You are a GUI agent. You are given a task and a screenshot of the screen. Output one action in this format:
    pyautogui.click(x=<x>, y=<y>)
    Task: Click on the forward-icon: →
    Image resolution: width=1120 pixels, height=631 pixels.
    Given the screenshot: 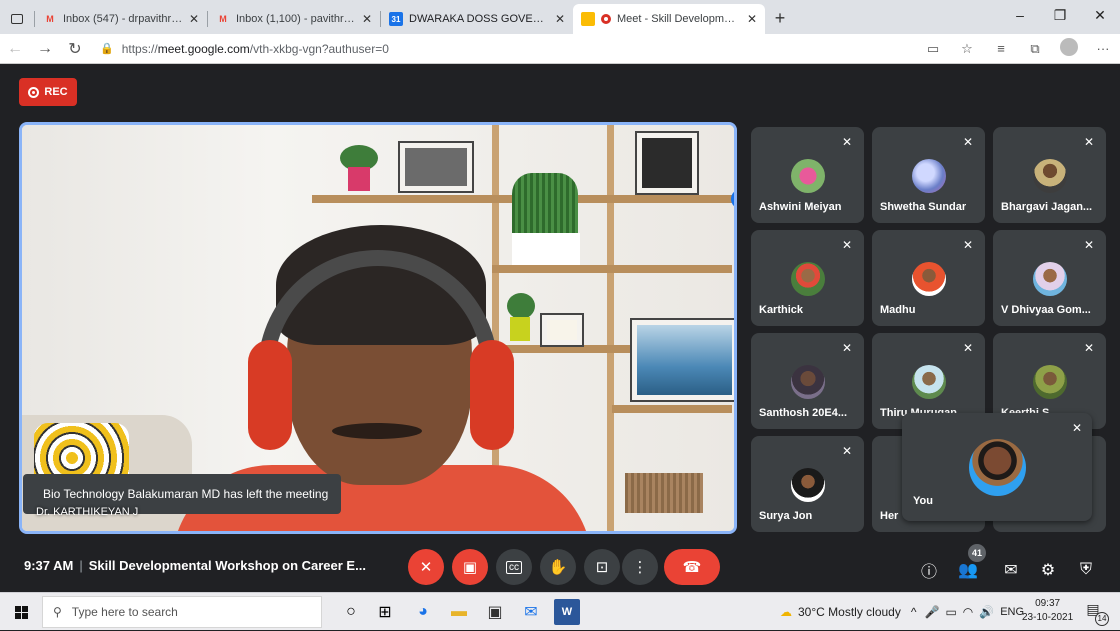 What is the action you would take?
    pyautogui.click(x=45, y=49)
    